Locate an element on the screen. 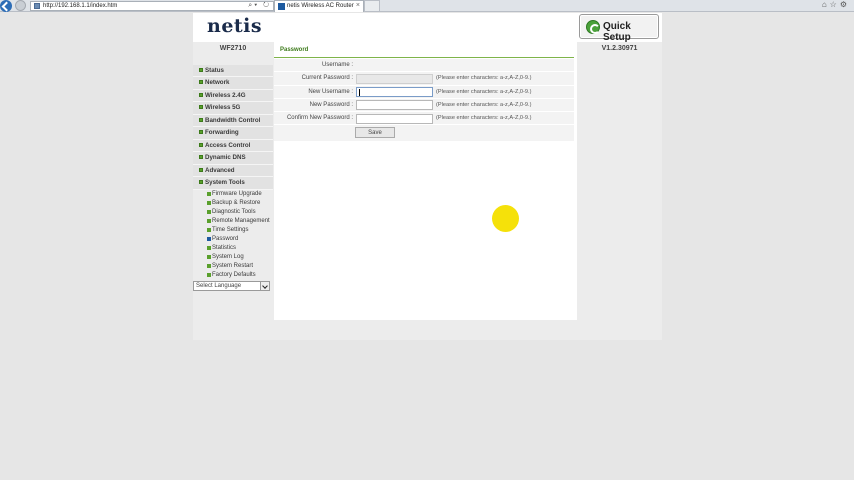 This screenshot has height=480, width=854. new-password-label: New Password : is located at coordinates (331, 104).